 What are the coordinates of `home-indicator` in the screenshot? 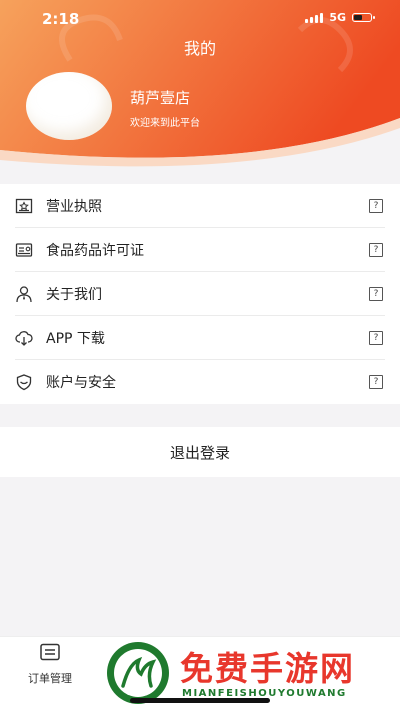 It's located at (200, 700).